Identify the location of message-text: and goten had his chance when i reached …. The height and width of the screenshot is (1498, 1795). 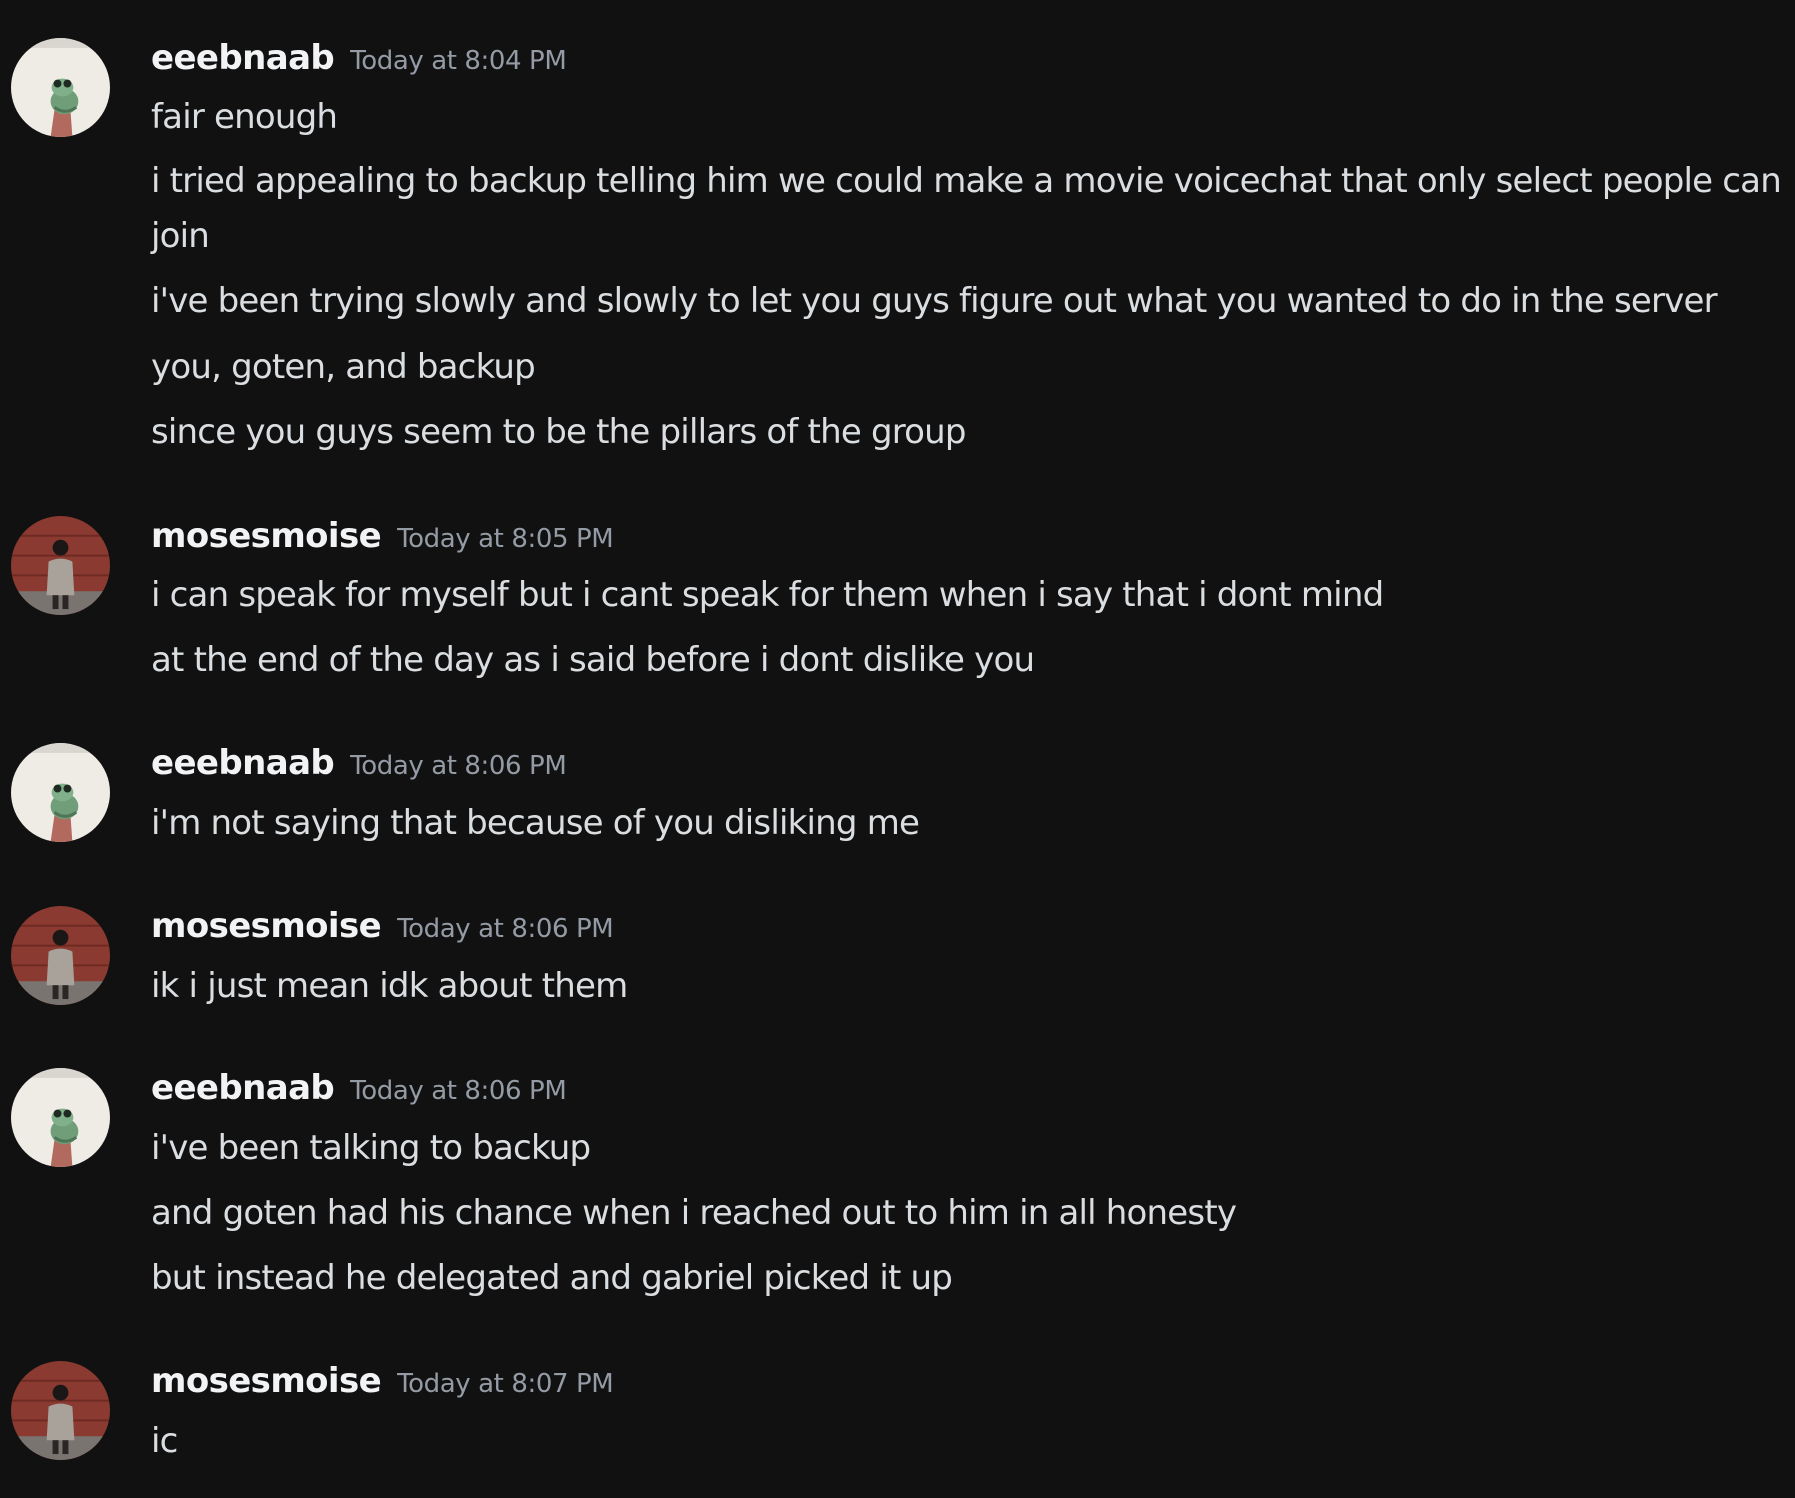
(694, 1213).